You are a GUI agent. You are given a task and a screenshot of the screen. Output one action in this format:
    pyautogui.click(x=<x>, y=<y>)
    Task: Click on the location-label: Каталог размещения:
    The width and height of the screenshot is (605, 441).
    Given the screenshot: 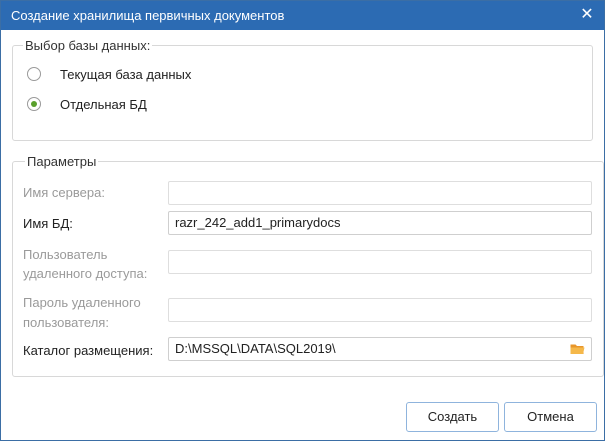 What is the action you would take?
    pyautogui.click(x=88, y=350)
    